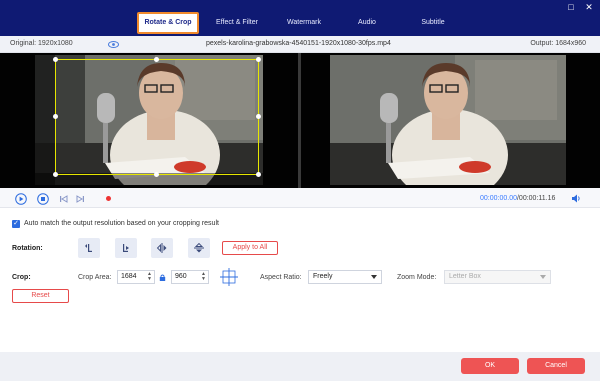 Image resolution: width=600 pixels, height=381 pixels. I want to click on tab-rotate-crop: Rotate & Crop, so click(168, 23).